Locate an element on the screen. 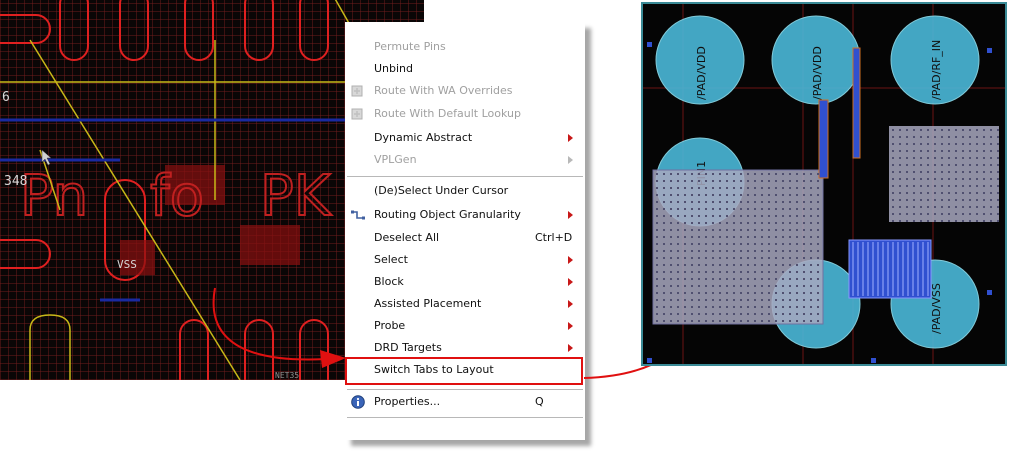  coordinate-label-348: 348 is located at coordinates (16, 181).